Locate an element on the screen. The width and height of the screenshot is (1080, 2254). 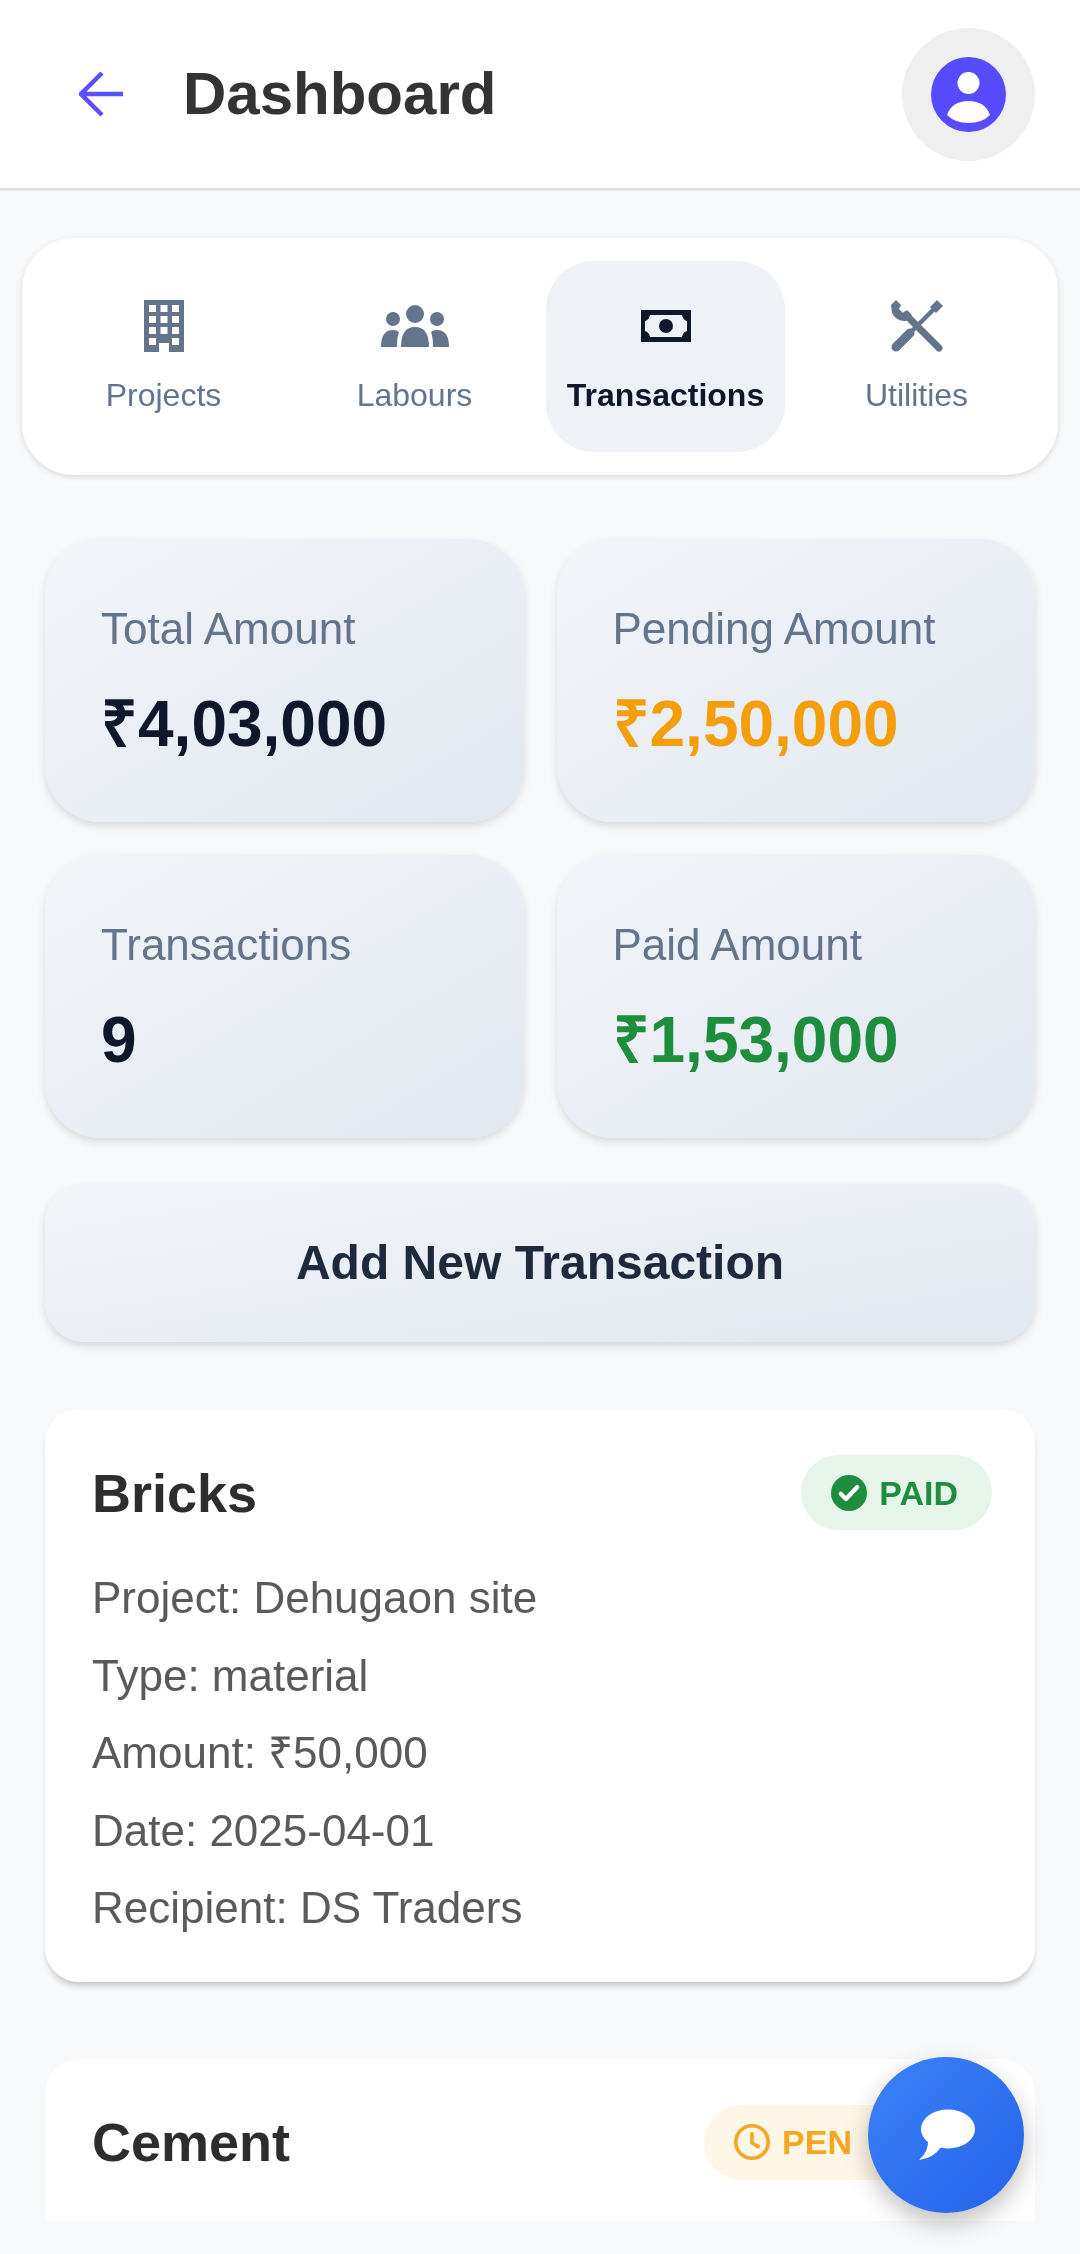
add-transaction-button: Add New Transaction is located at coordinates (540, 1263).